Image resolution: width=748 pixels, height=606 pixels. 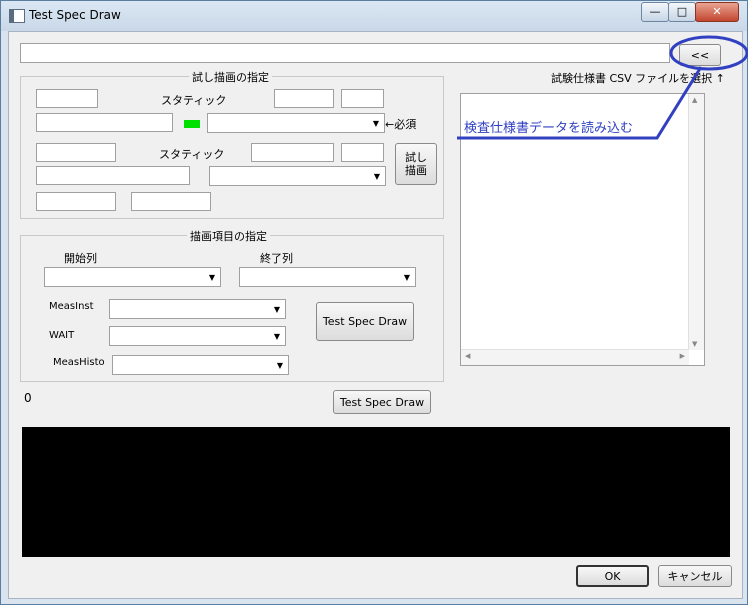 I want to click on annotation-ellipse, so click(x=708, y=53).